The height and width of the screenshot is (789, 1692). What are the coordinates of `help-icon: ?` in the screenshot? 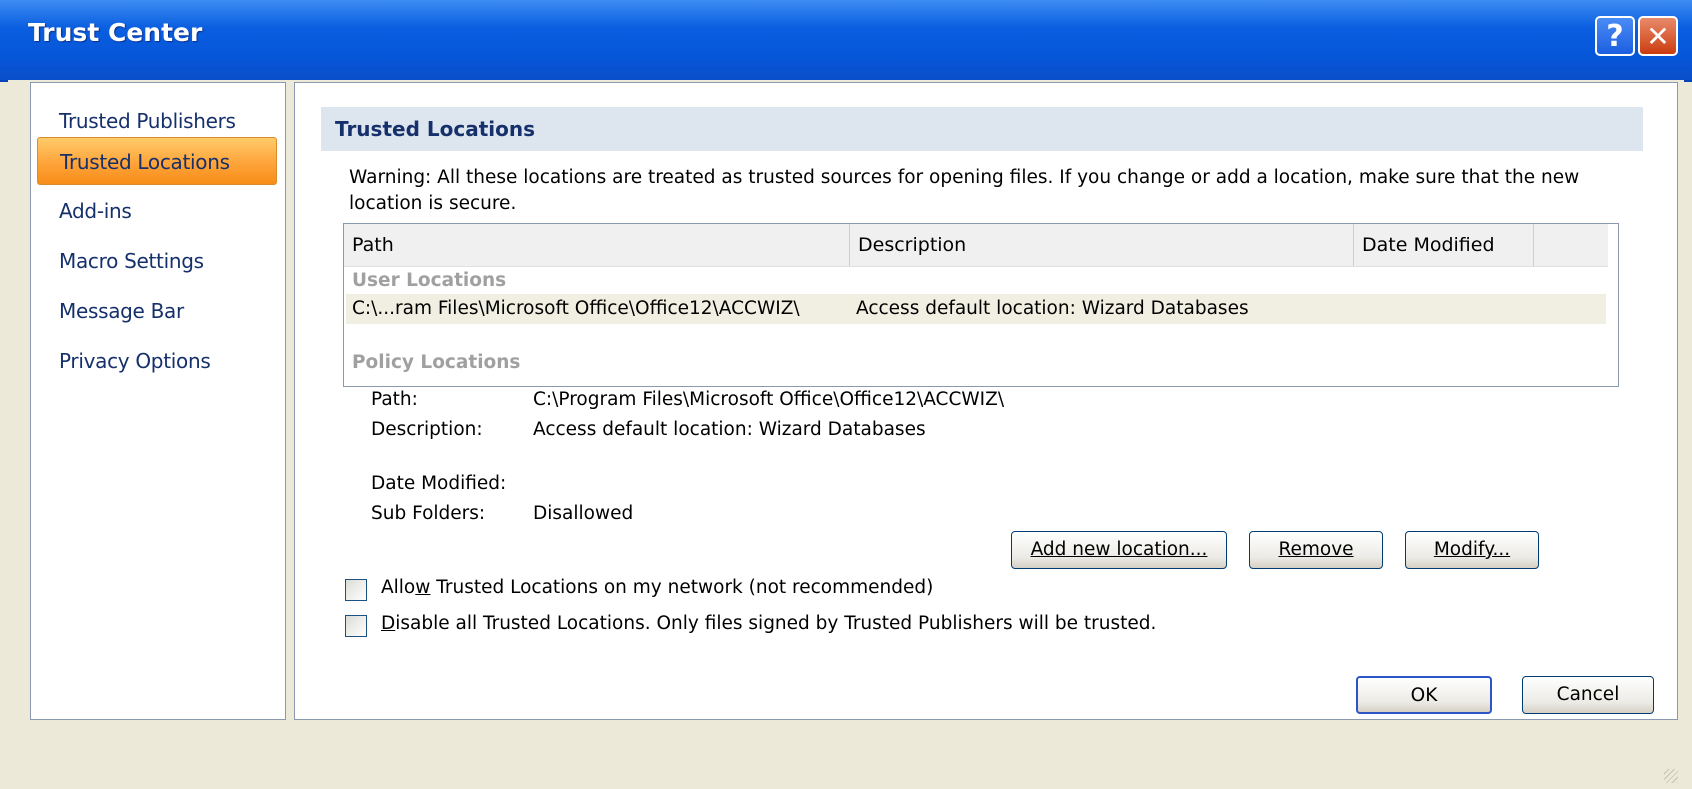 It's located at (1615, 36).